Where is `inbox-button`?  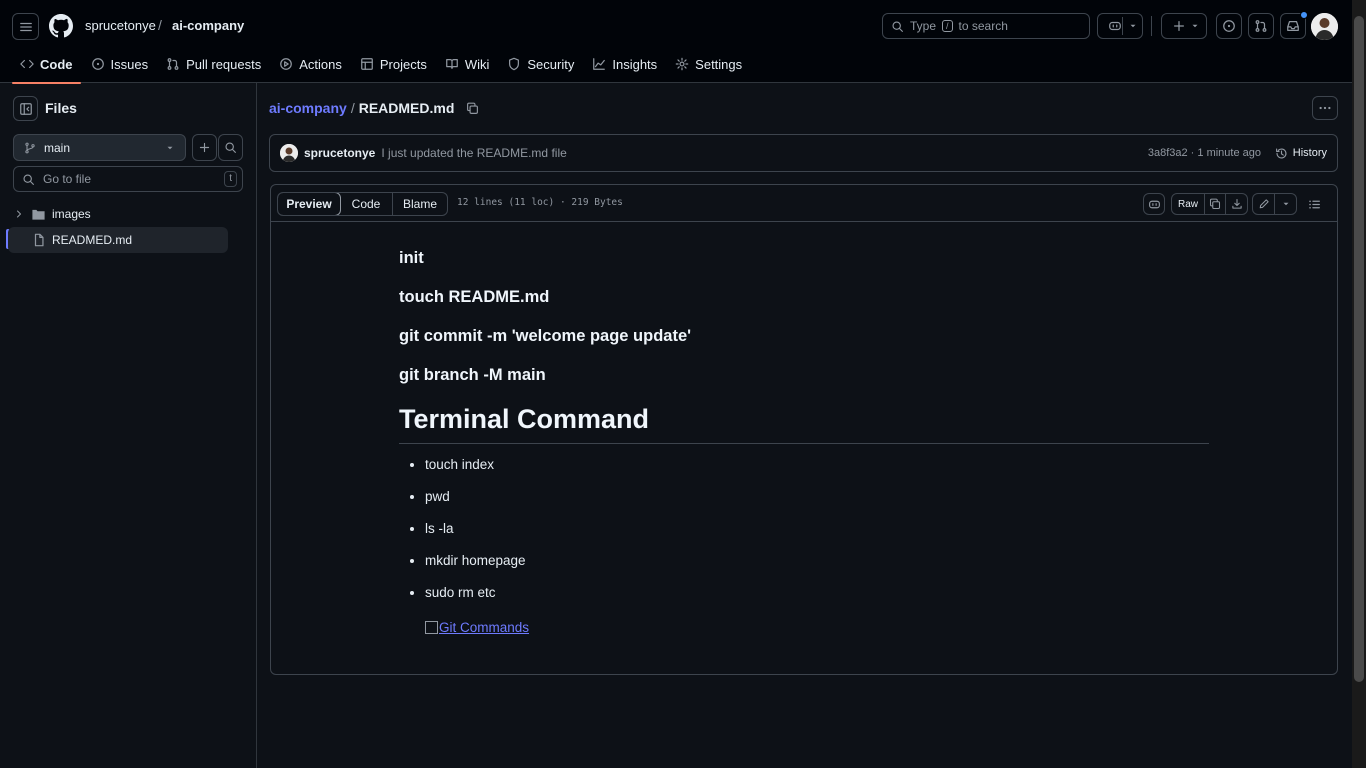 inbox-button is located at coordinates (1294, 25).